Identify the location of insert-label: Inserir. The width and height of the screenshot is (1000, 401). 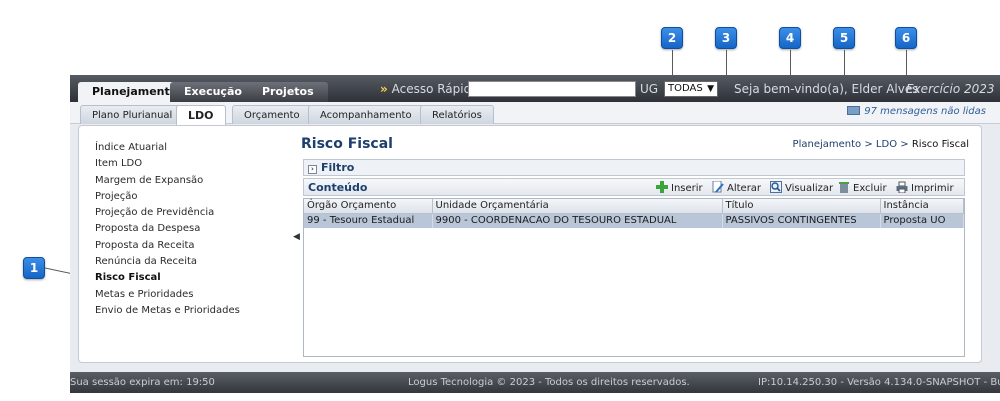
(687, 188).